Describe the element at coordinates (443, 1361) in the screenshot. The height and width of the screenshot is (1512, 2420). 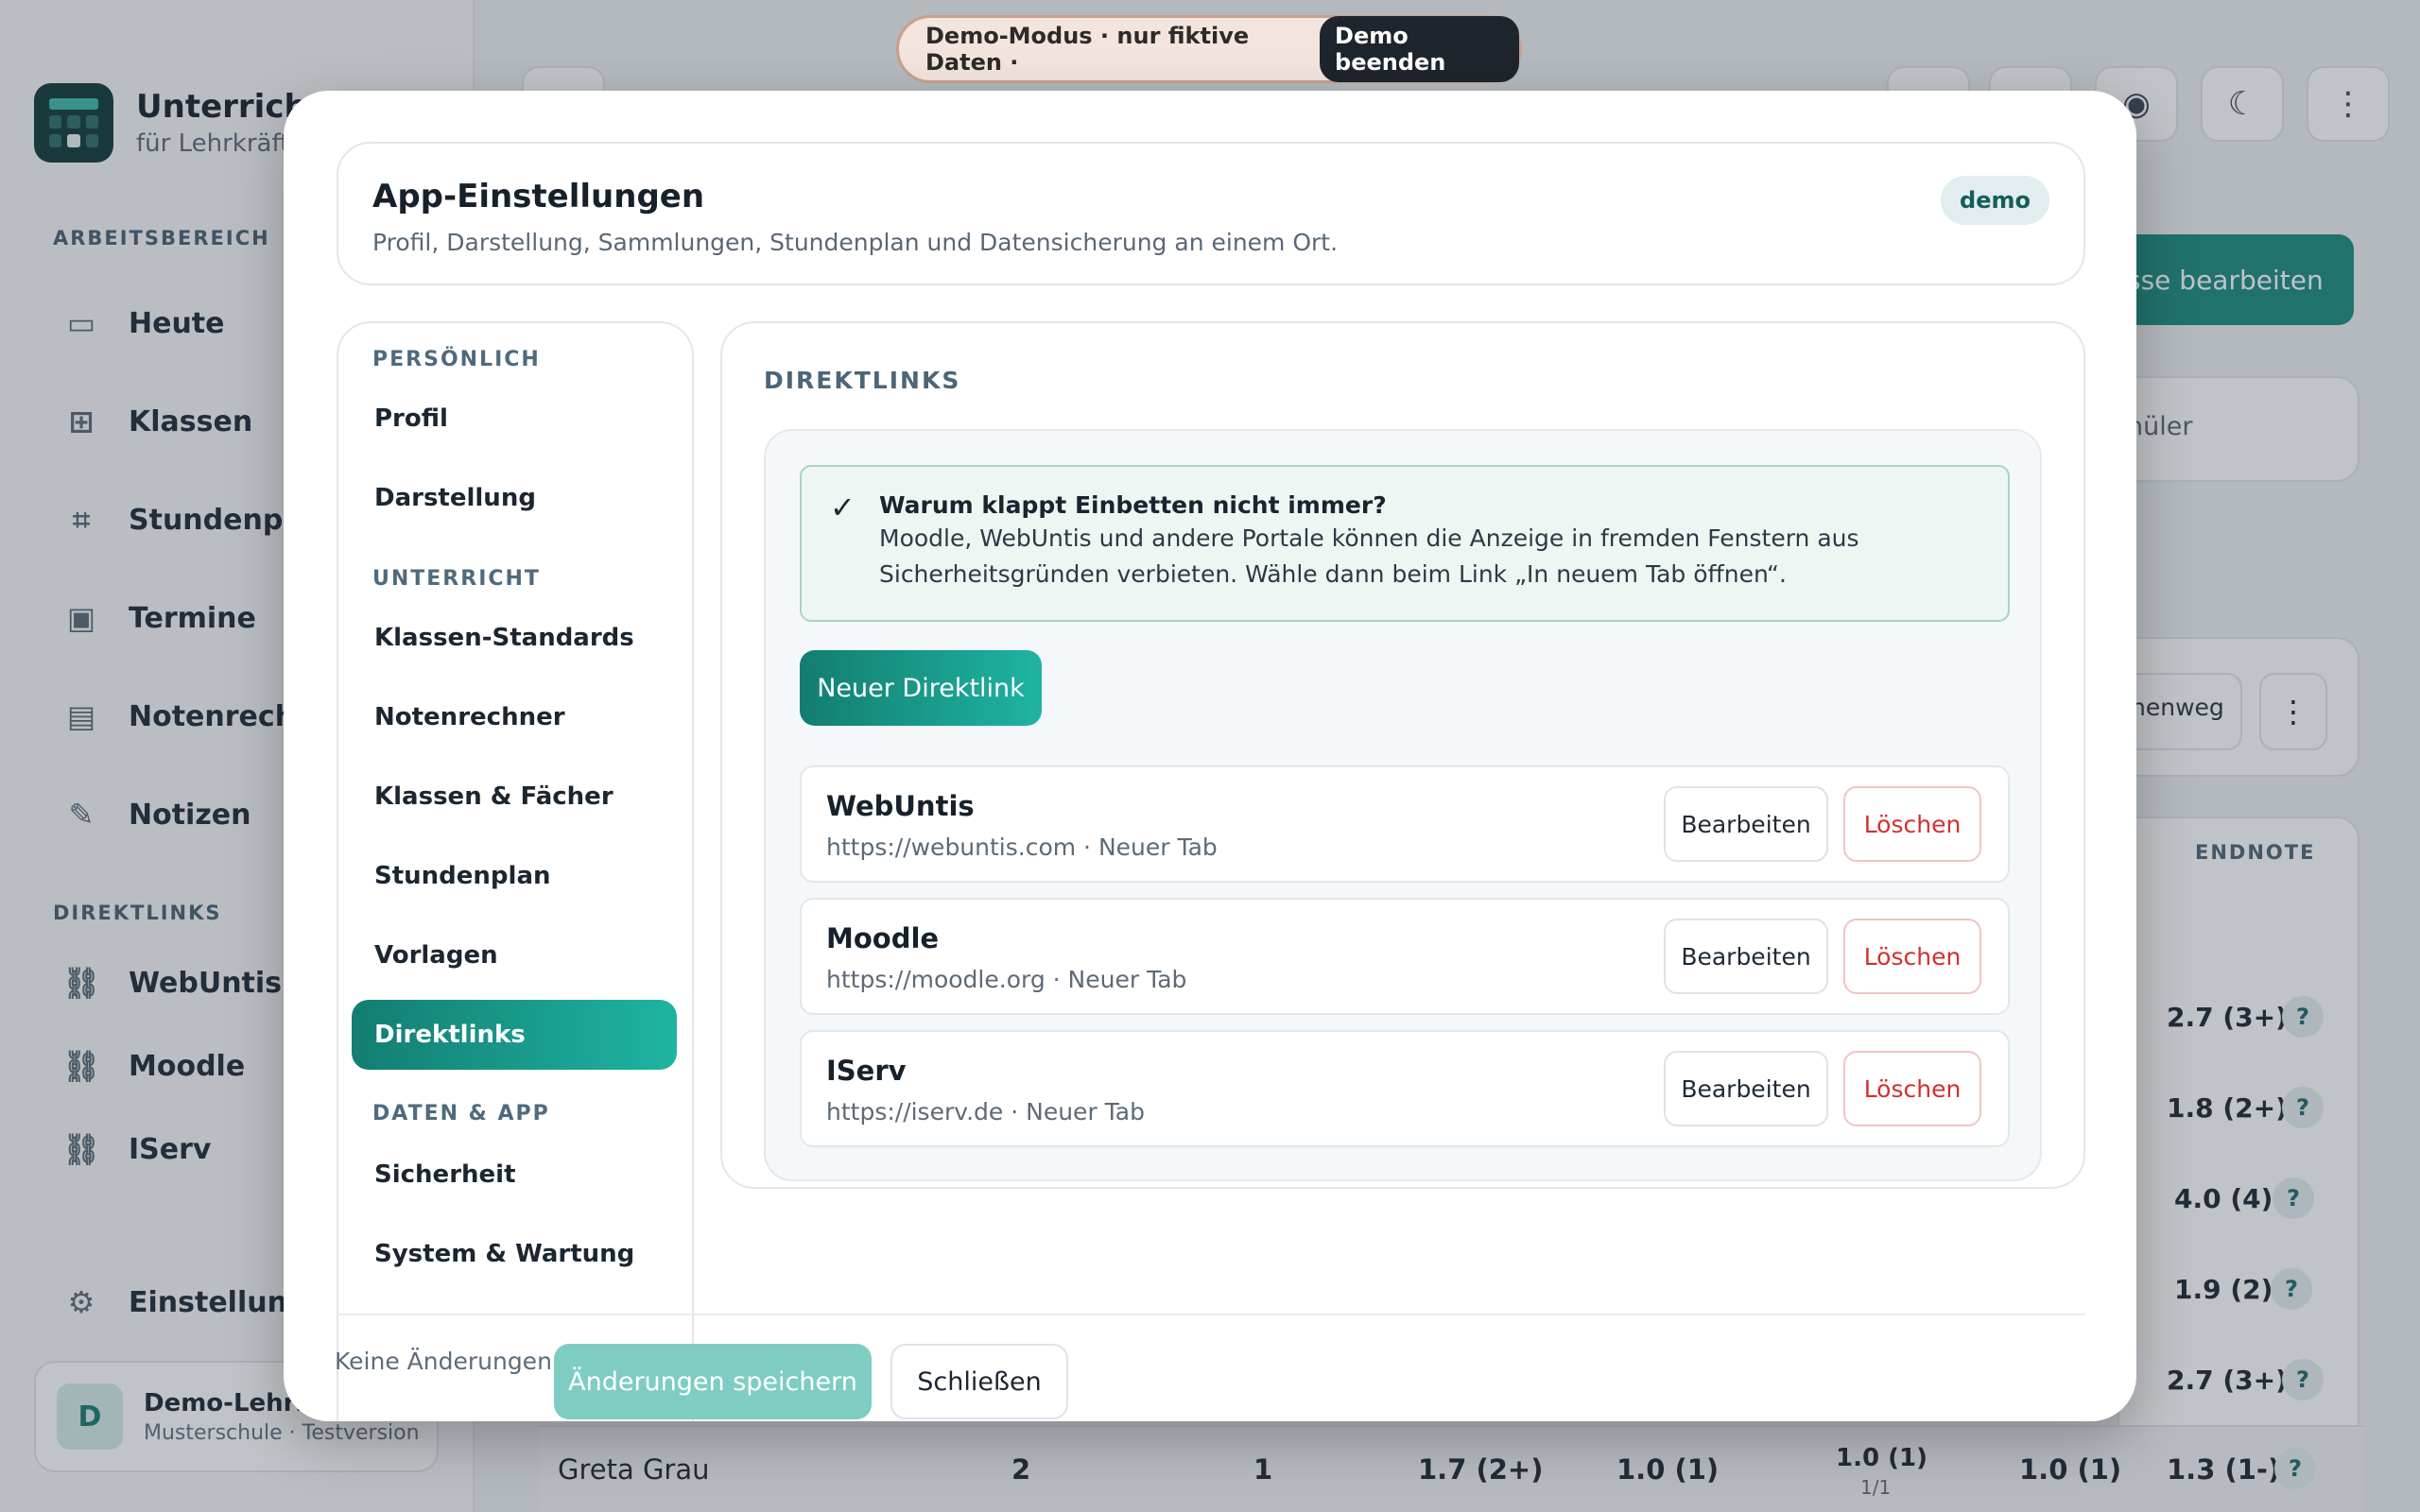
I see `save-status: Keine Änderungen` at that location.